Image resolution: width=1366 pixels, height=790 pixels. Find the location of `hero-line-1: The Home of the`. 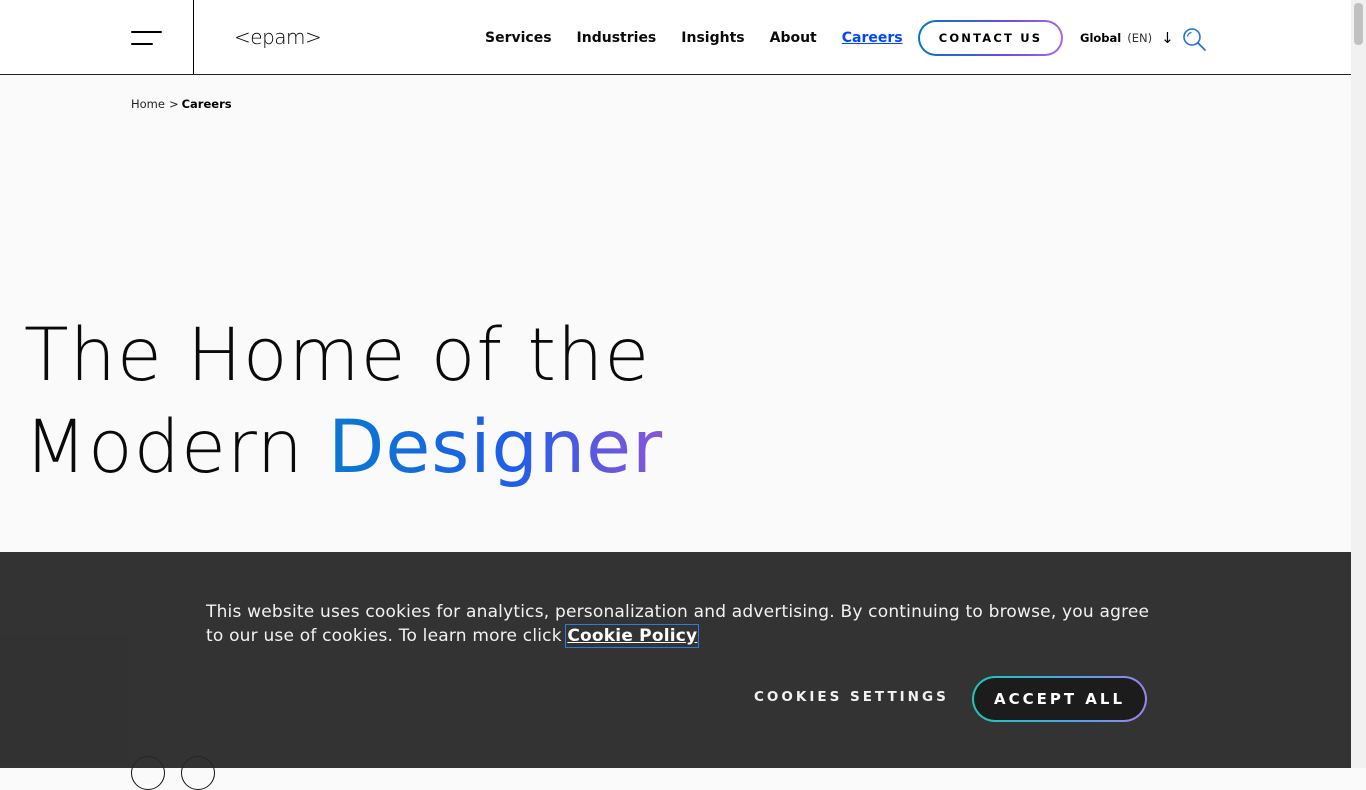

hero-line-1: The Home of the is located at coordinates (337, 355).